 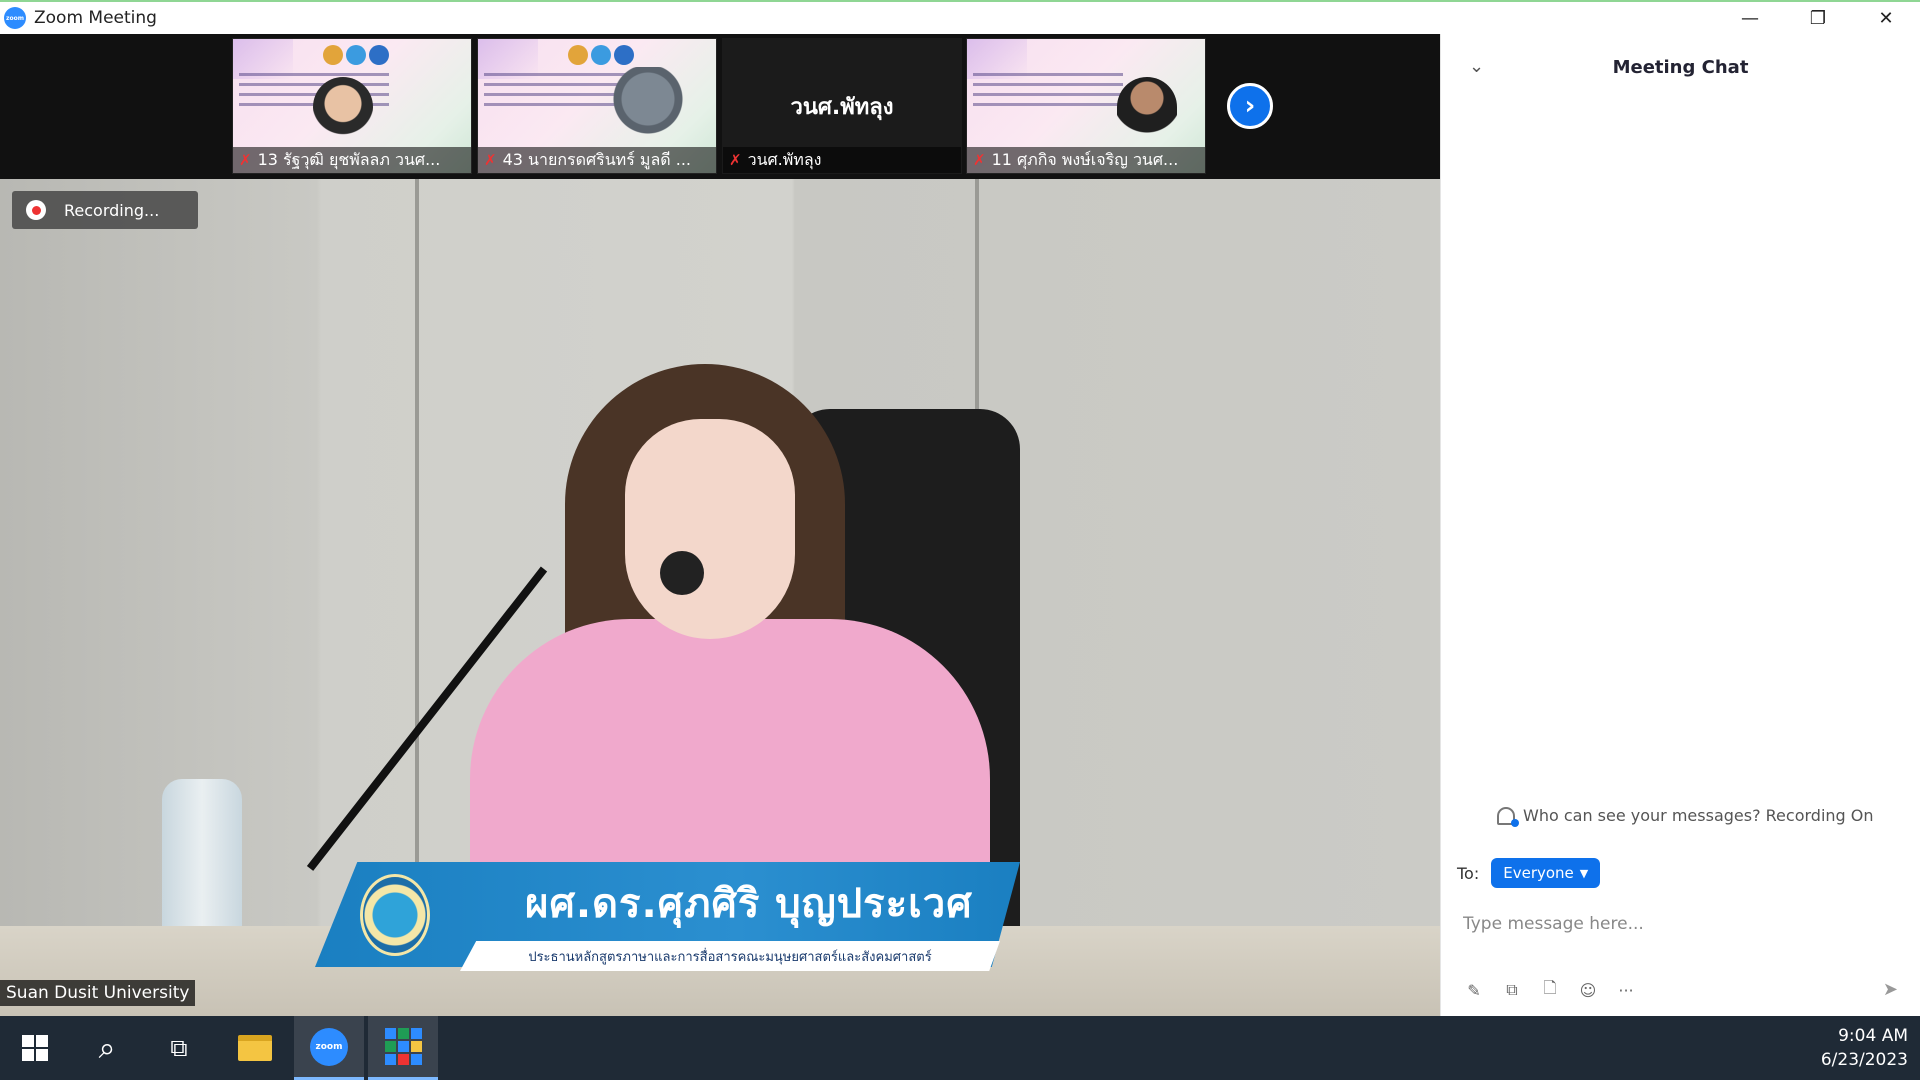 What do you see at coordinates (1512, 990) in the screenshot?
I see `screenshot-icon: ⧉` at bounding box center [1512, 990].